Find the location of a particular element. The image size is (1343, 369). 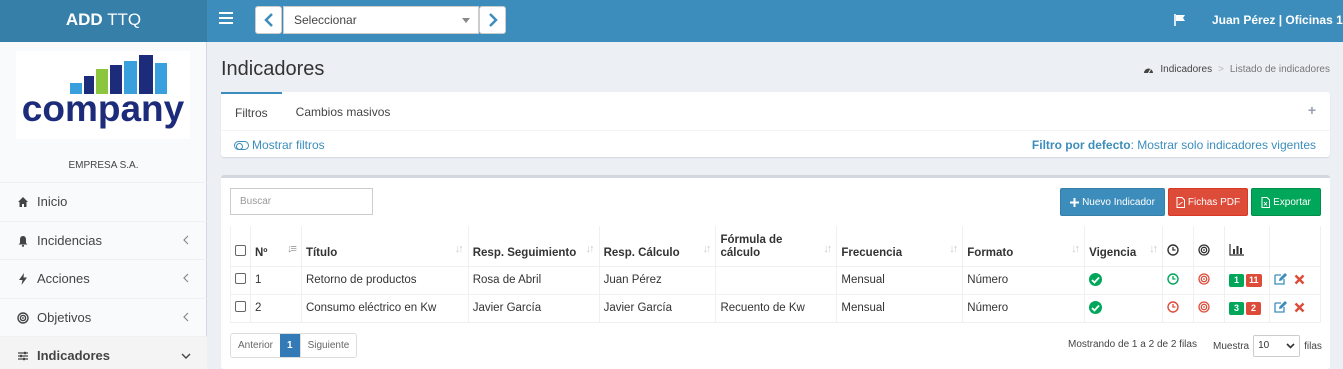

column-header-n: Nº ↓≡ is located at coordinates (276, 246).